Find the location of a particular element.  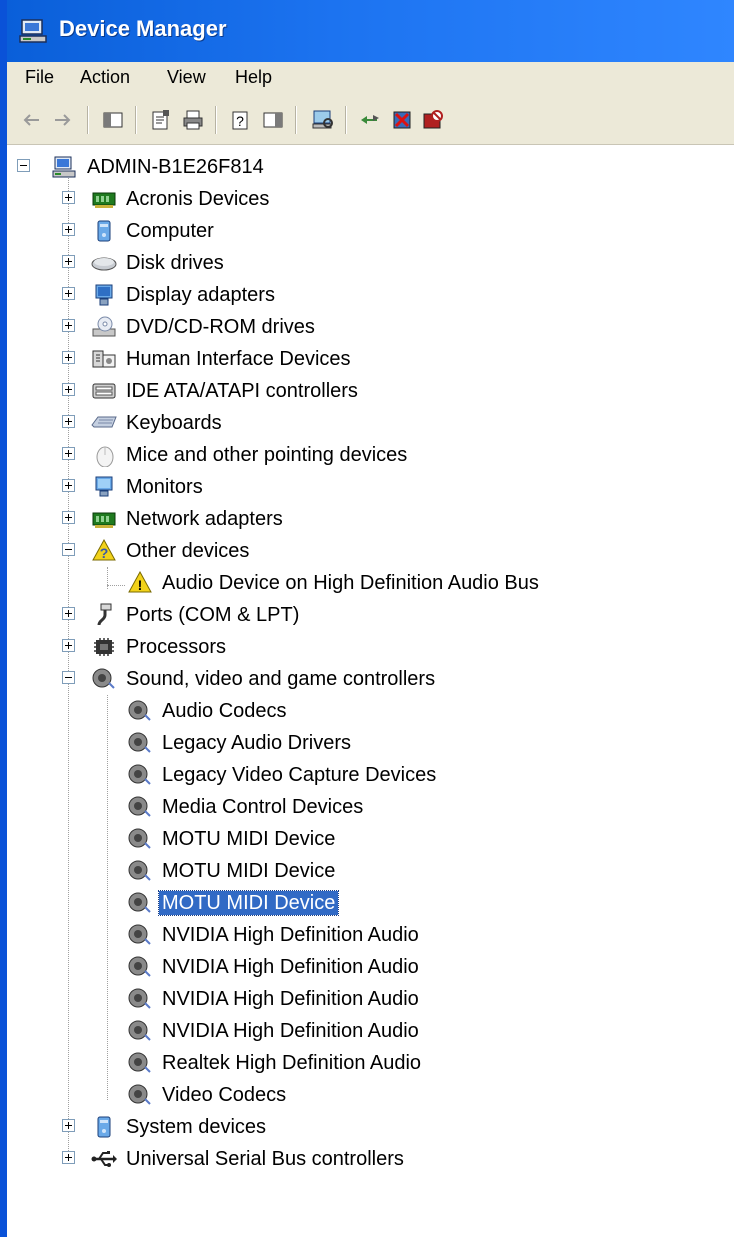

tree-item-ports: Ports (COM & LPT) is located at coordinates (367, 615).